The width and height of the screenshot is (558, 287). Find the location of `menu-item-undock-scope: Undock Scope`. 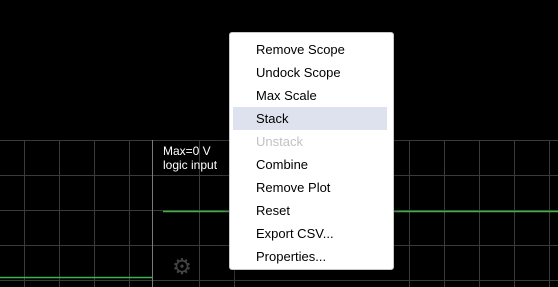

menu-item-undock-scope: Undock Scope is located at coordinates (310, 72).